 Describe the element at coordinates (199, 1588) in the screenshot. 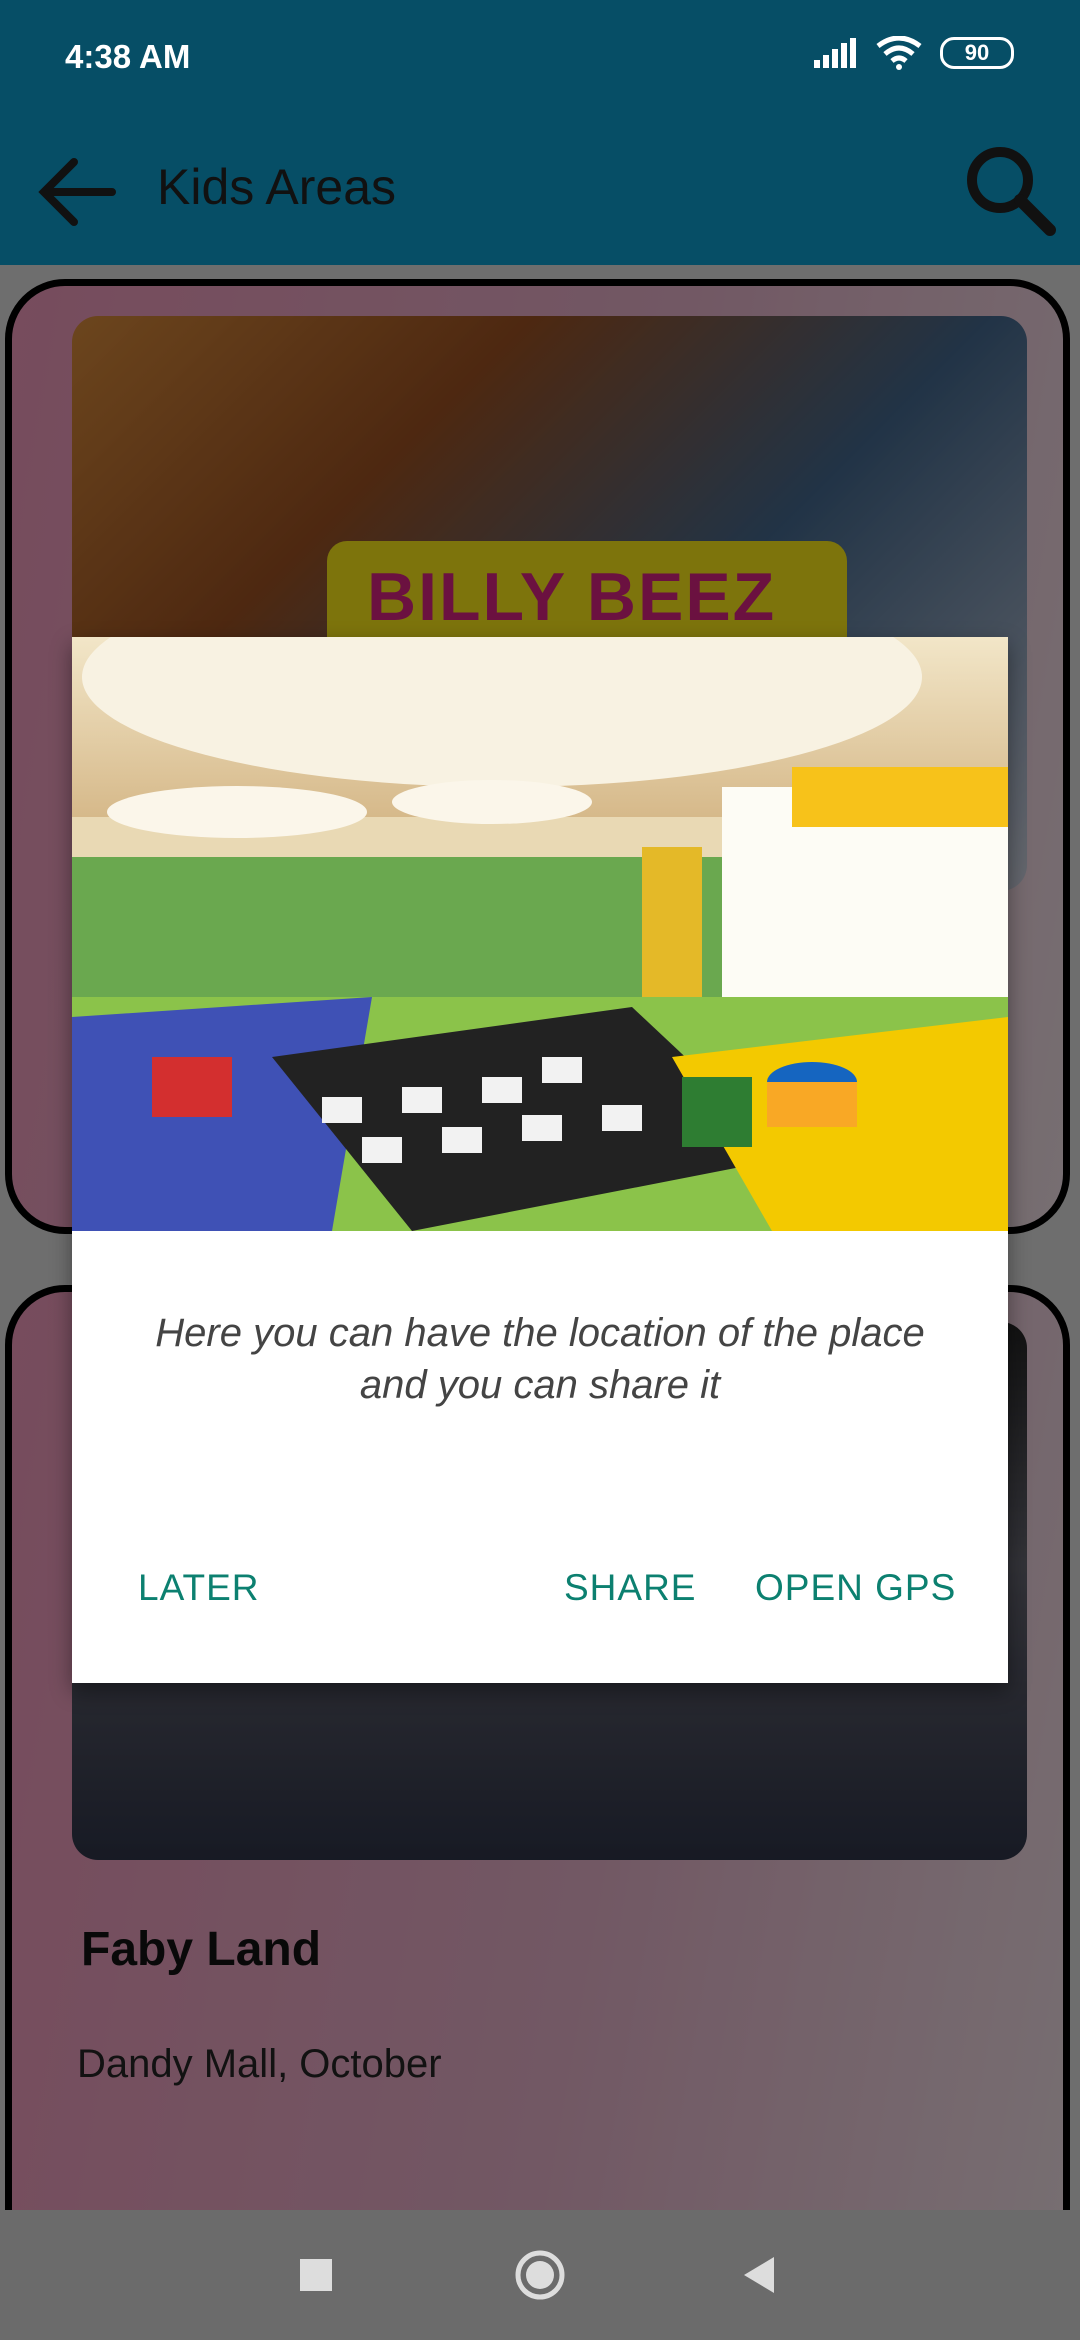

I see `later-button: LATER` at that location.